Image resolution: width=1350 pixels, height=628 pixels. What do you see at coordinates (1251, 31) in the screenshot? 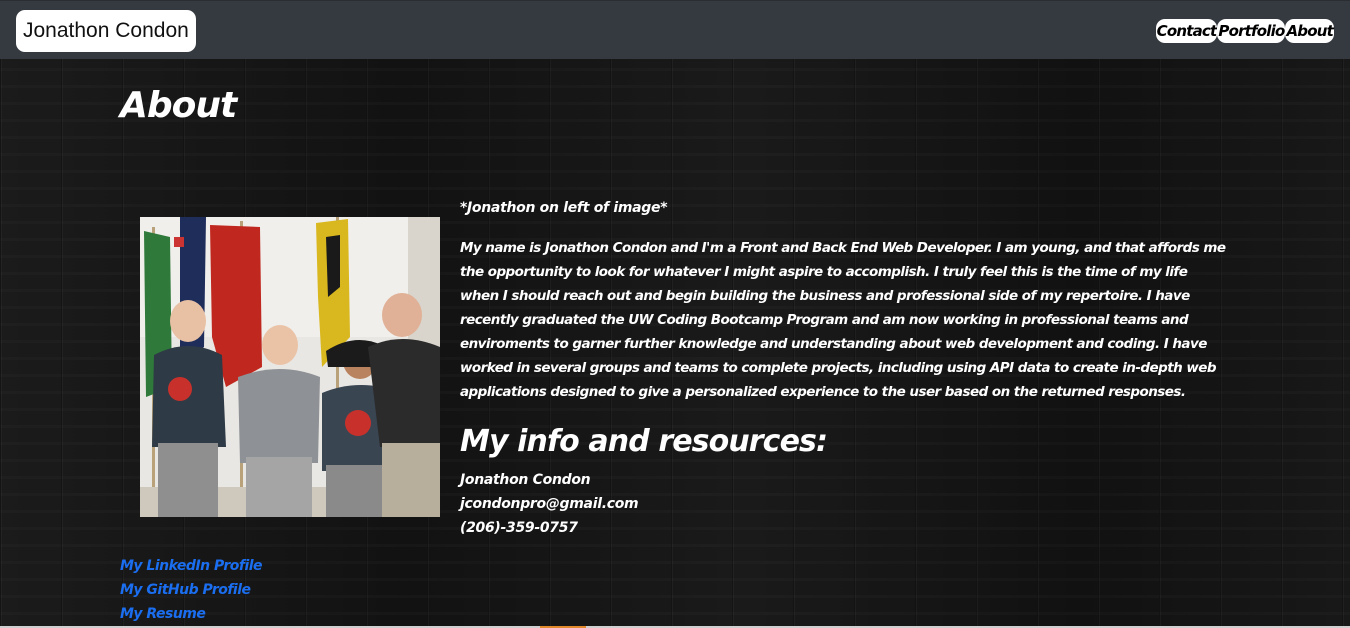
I see `nav-portfolio-link: Portfolio` at bounding box center [1251, 31].